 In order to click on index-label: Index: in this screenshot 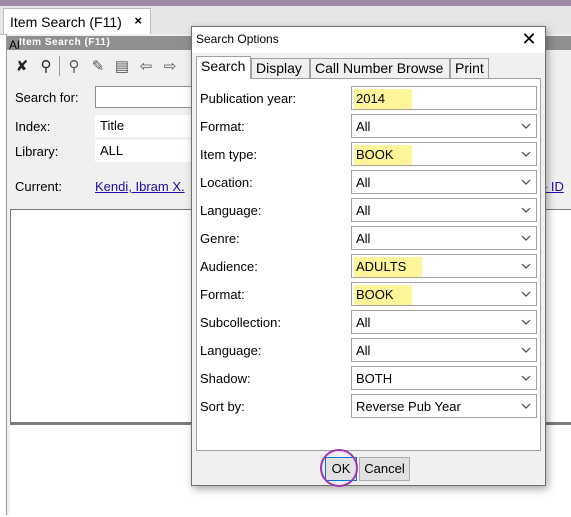, I will do `click(33, 126)`.